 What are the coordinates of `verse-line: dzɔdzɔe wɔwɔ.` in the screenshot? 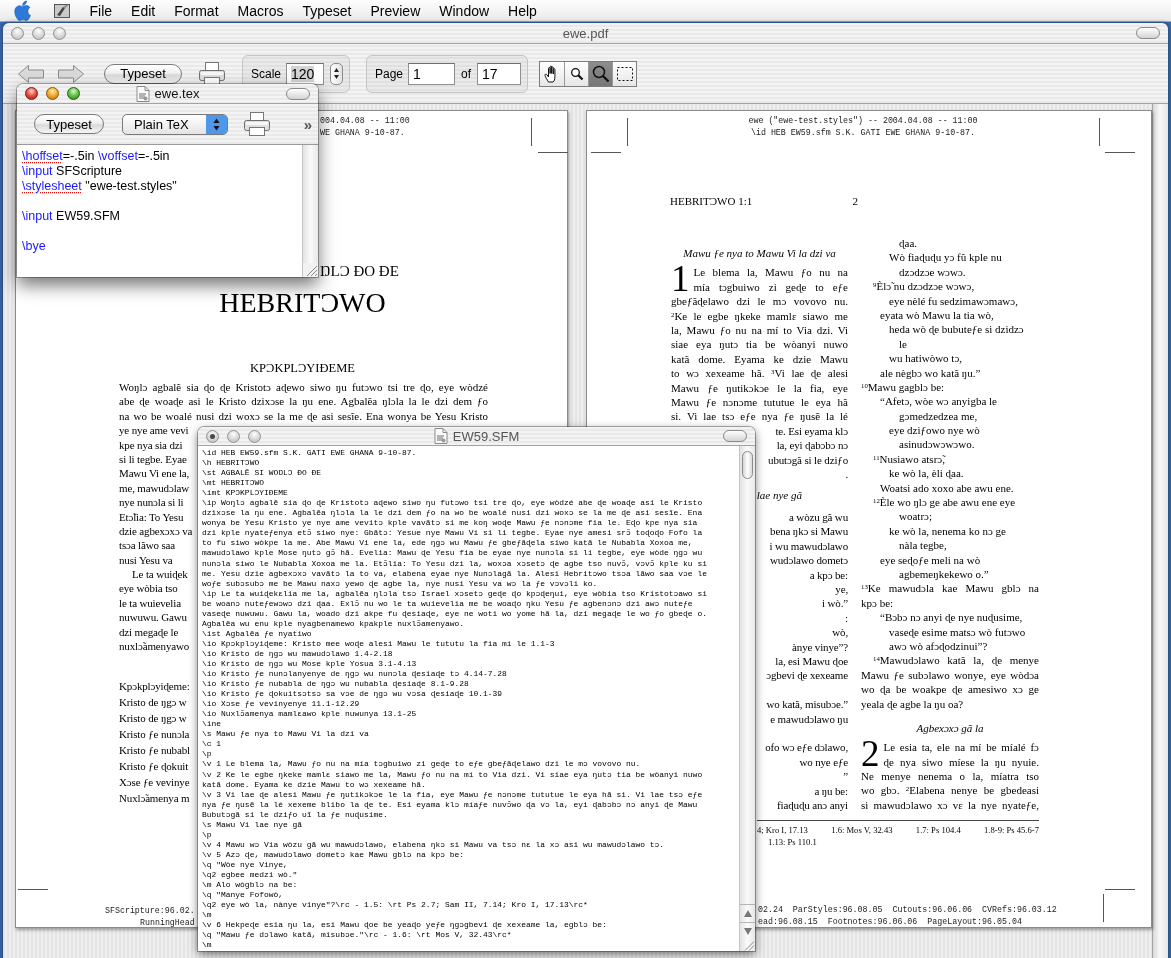 It's located at (932, 272).